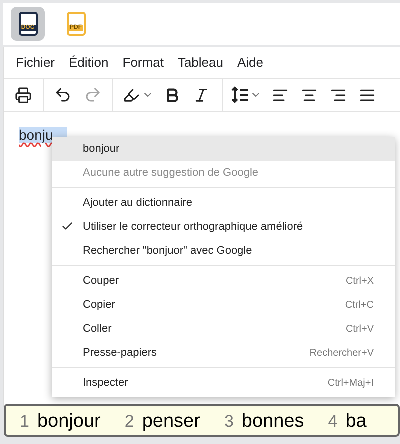 Image resolution: width=400 pixels, height=444 pixels. What do you see at coordinates (273, 421) in the screenshot?
I see `candidate-word: bonnes` at bounding box center [273, 421].